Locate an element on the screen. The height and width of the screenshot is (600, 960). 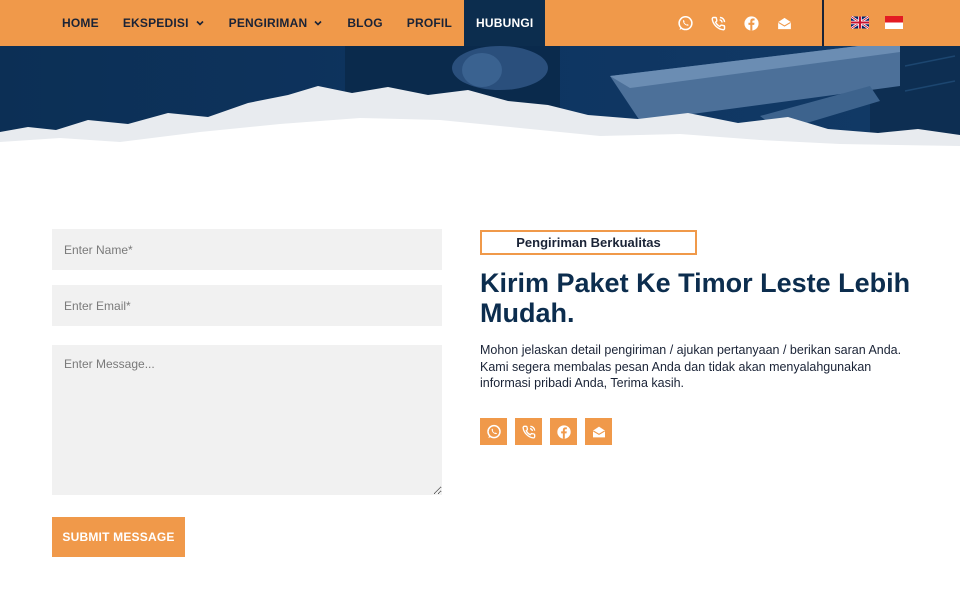
email-field is located at coordinates (247, 305).